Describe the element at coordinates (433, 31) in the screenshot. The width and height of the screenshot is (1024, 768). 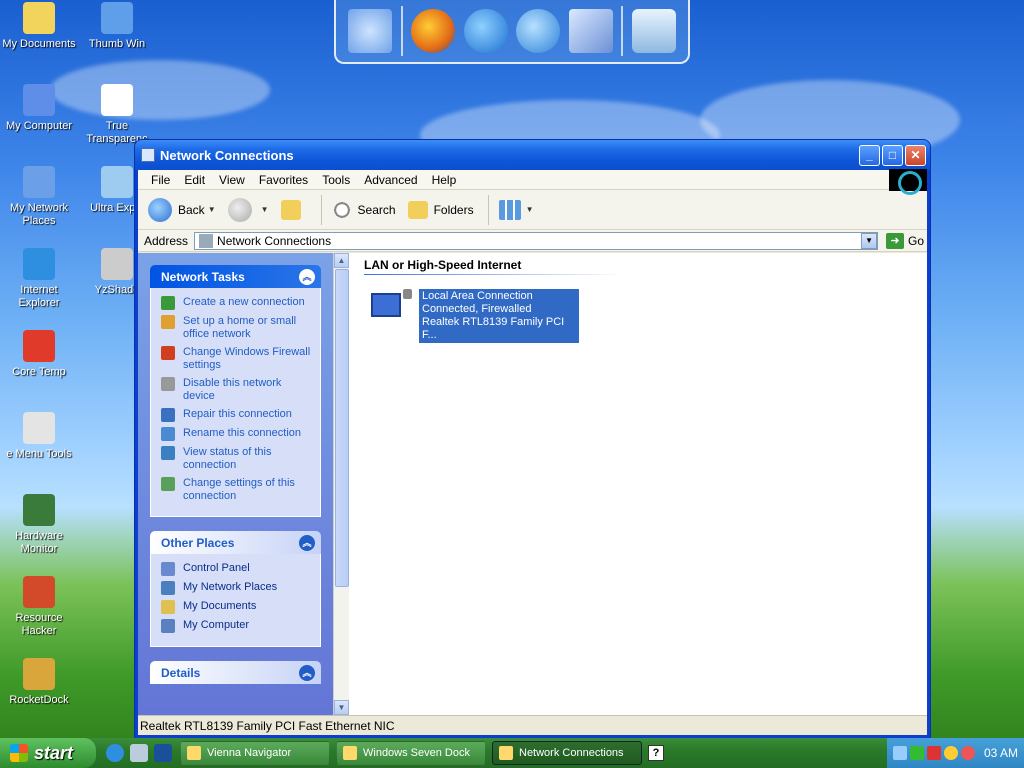
I see `firefox-icon` at that location.